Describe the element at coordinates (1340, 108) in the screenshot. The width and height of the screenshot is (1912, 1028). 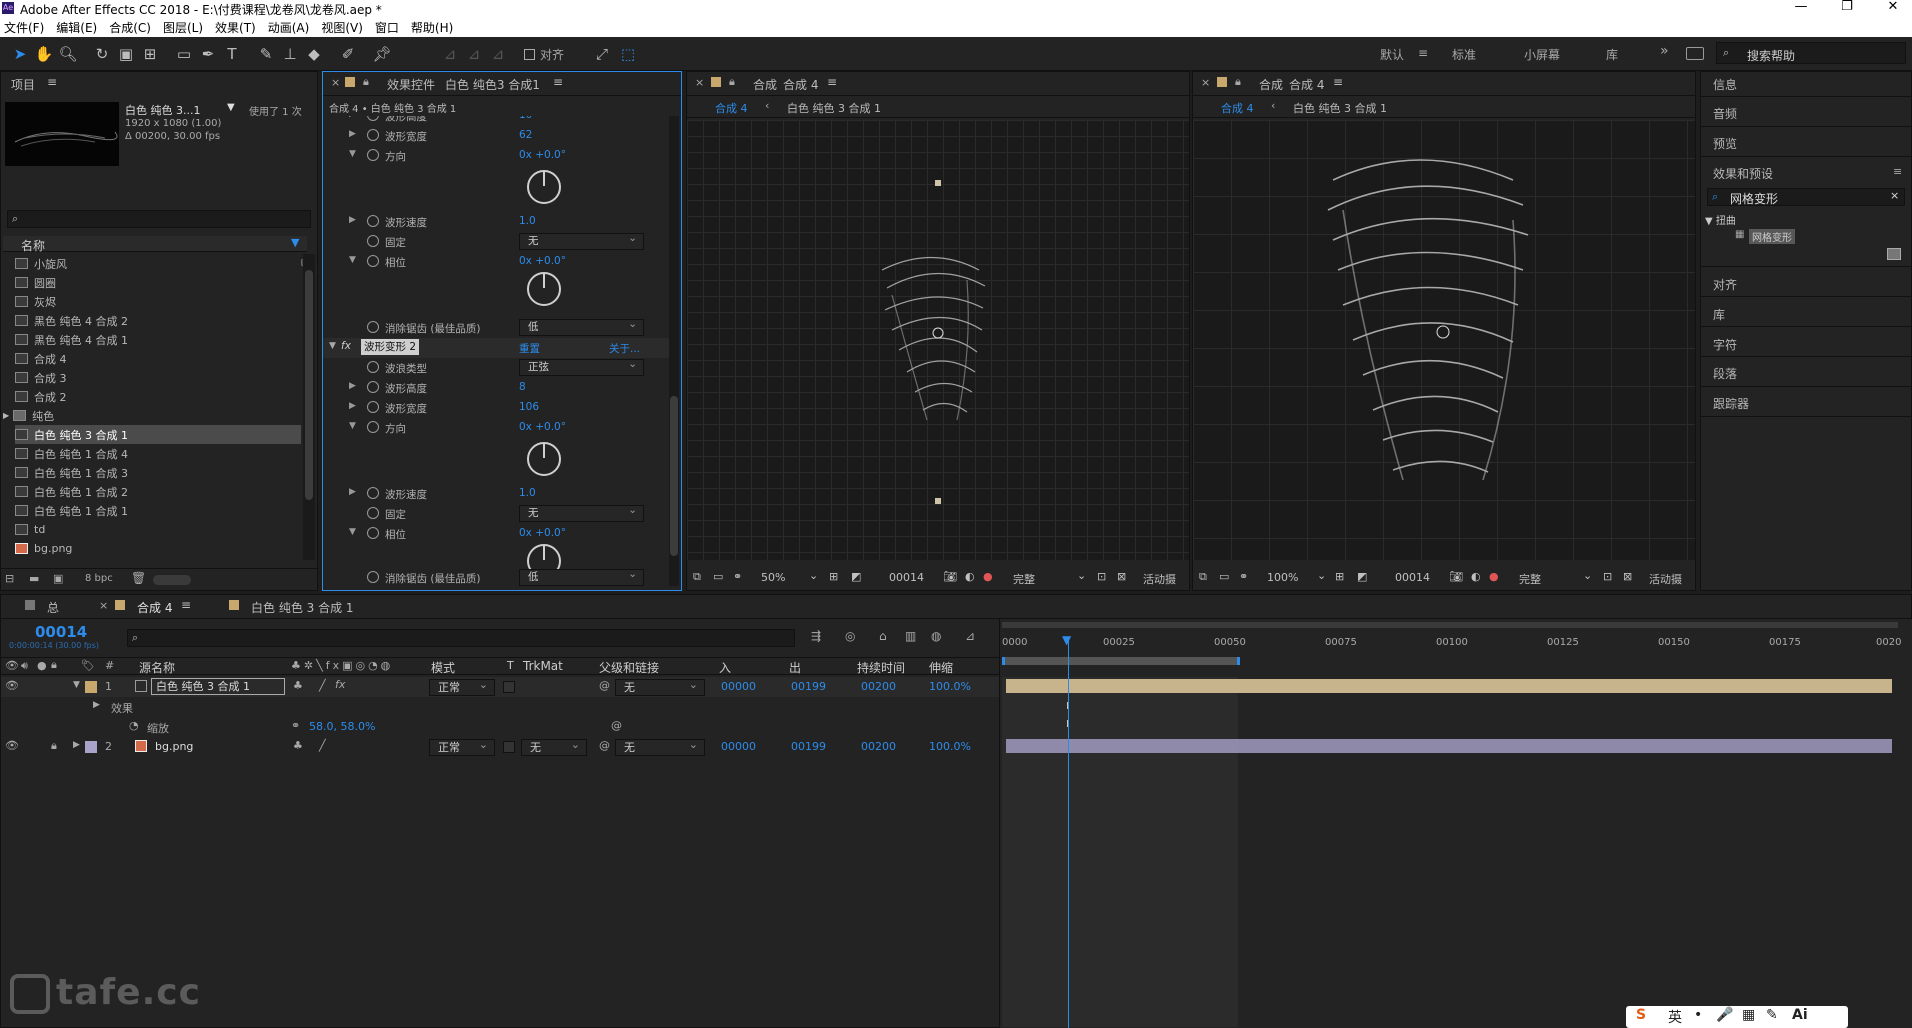
I see `breadcrumb-other: 白色 纯色 3 合成 1` at that location.